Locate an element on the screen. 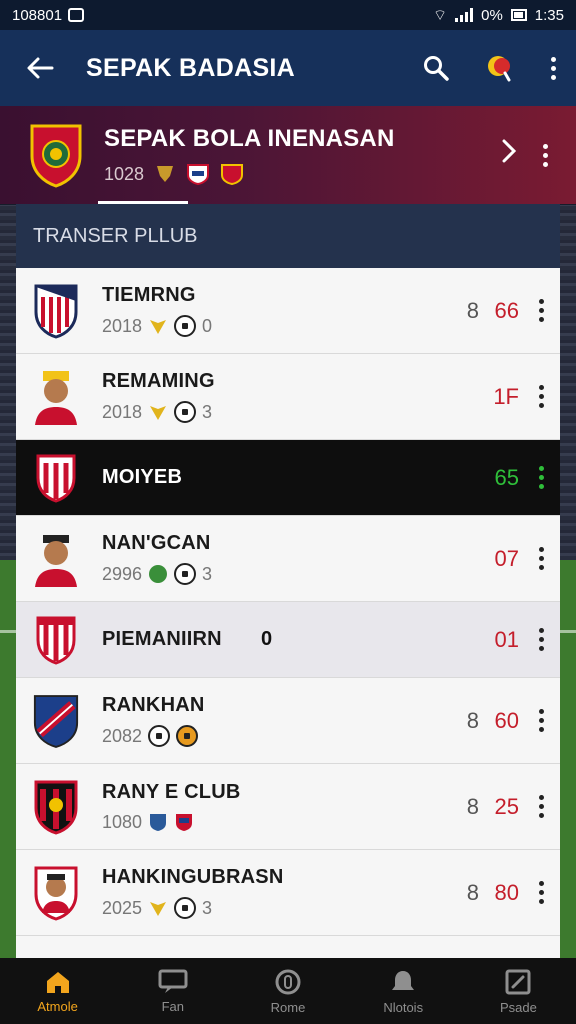 The image size is (576, 1024). nav-item-fan: Fan is located at coordinates (172, 991).